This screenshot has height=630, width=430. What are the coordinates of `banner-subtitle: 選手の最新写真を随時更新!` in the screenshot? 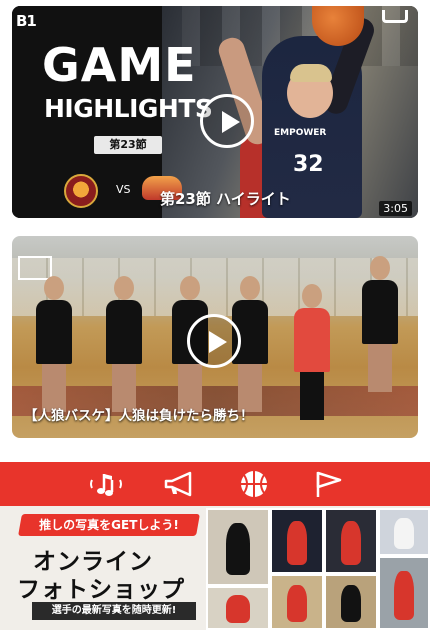 It's located at (114, 611).